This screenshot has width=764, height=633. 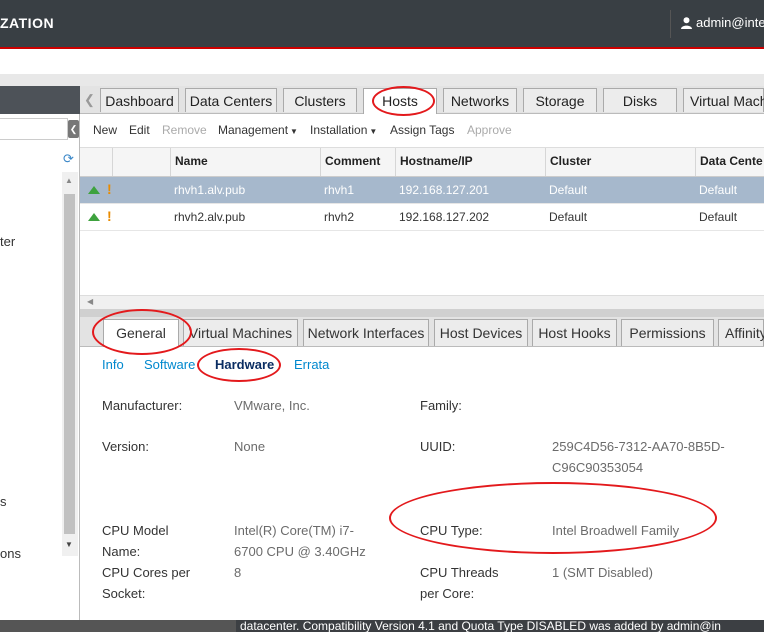 I want to click on topbar-divider, so click(x=670, y=24).